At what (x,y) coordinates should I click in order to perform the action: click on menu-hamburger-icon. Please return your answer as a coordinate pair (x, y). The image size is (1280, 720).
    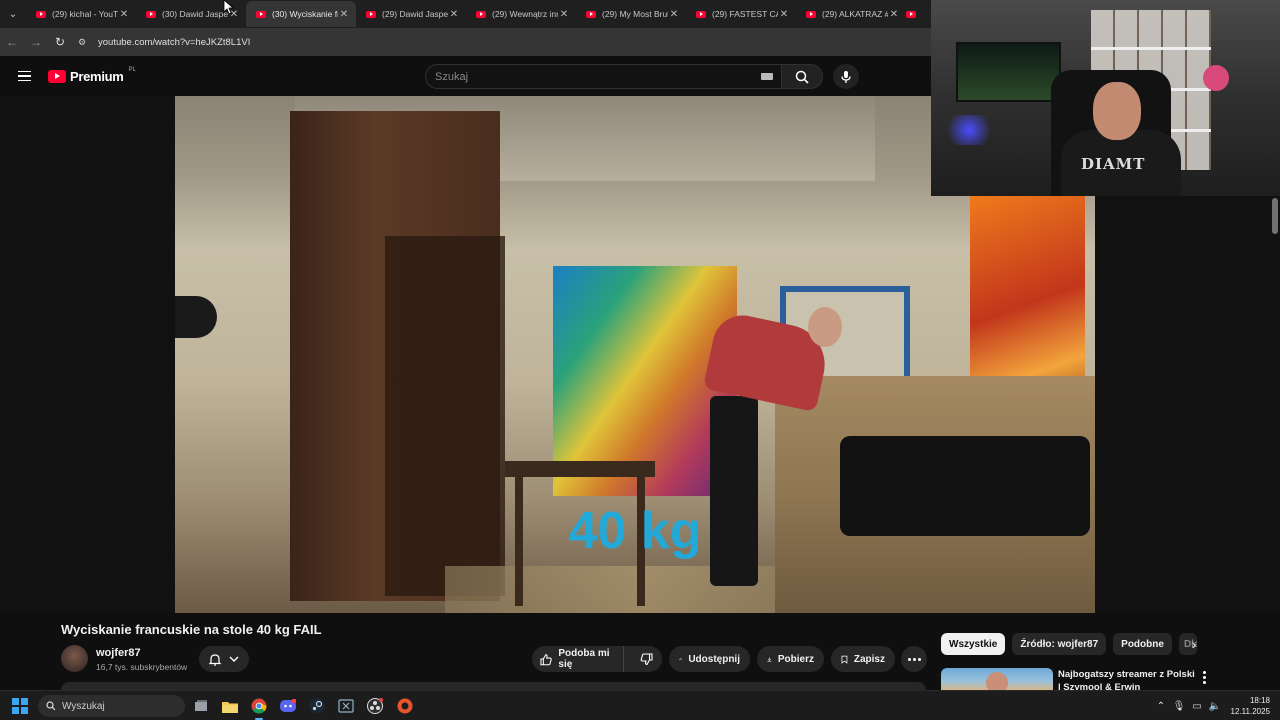
    Looking at the image, I should click on (24, 76).